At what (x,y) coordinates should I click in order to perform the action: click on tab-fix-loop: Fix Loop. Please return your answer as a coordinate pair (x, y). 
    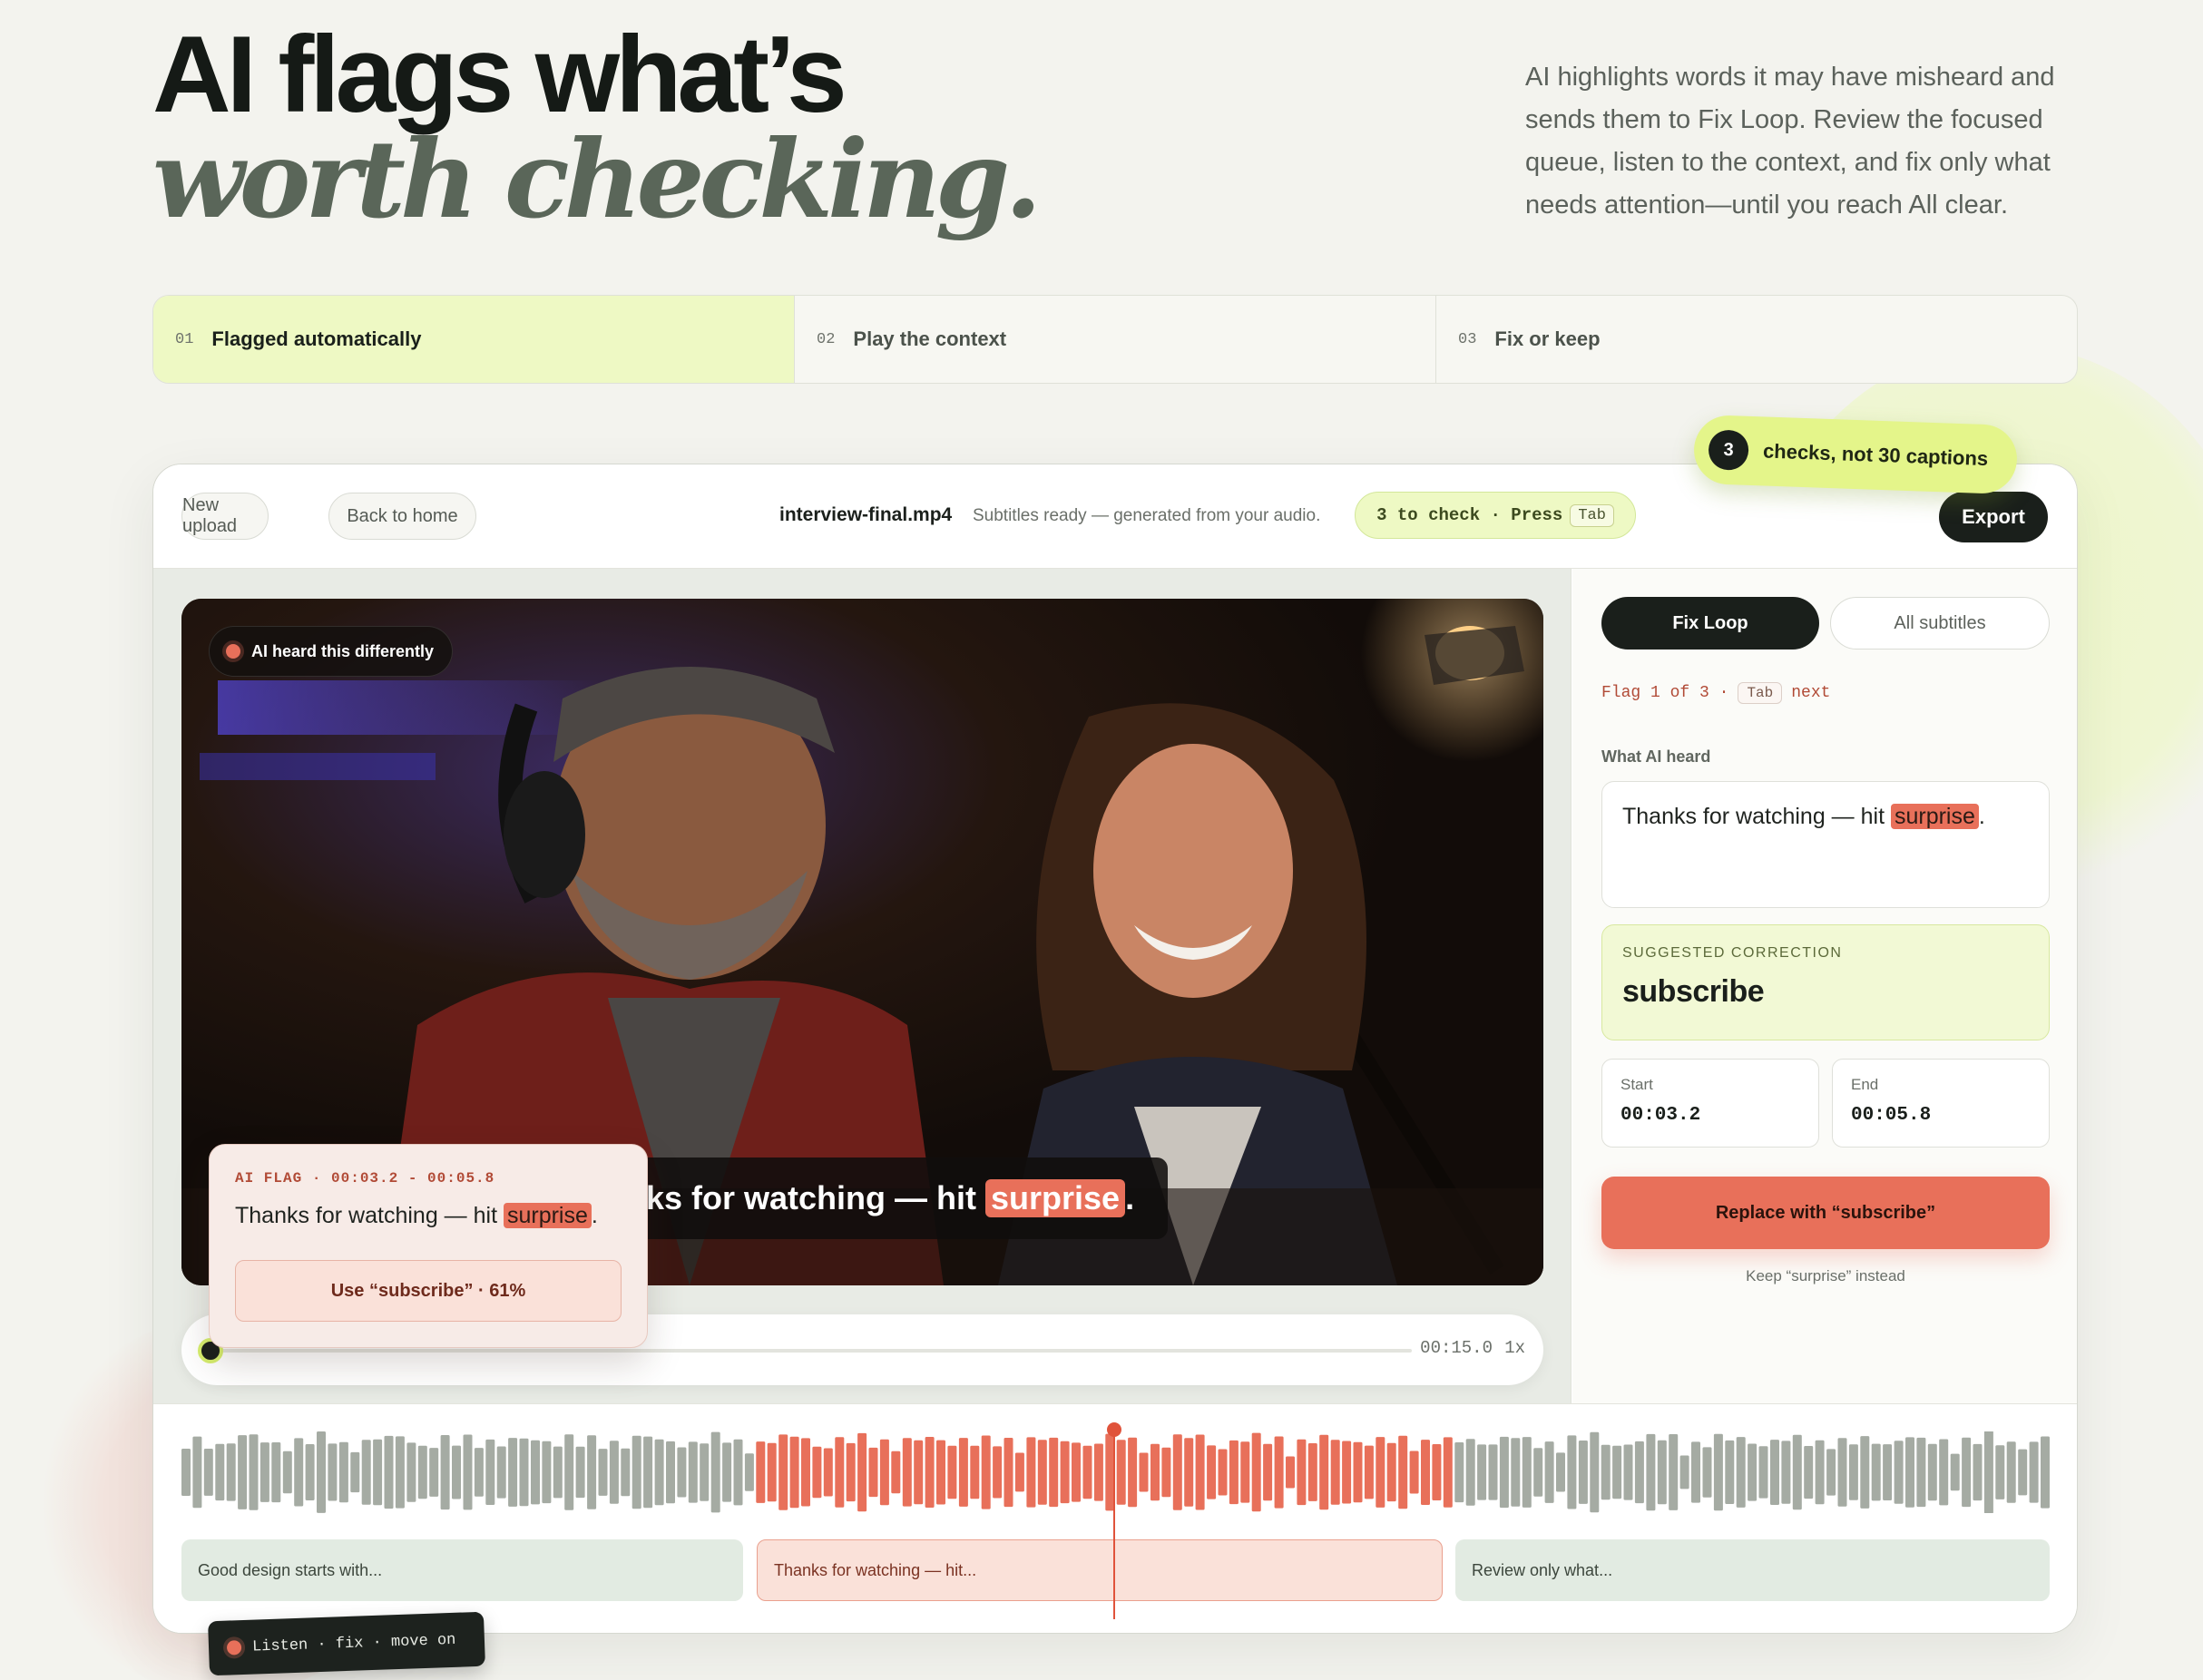
    Looking at the image, I should click on (1710, 623).